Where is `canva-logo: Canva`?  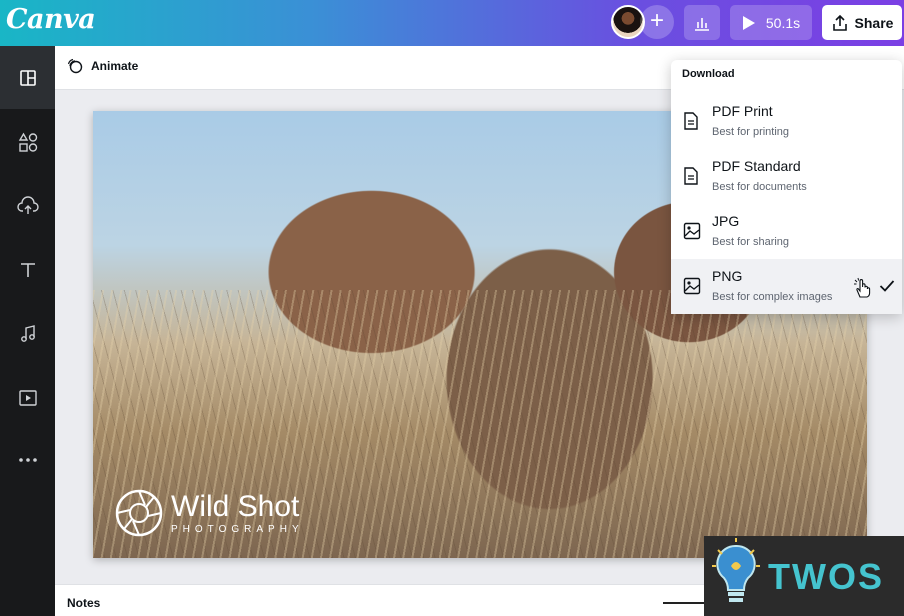
canva-logo: Canva is located at coordinates (51, 19).